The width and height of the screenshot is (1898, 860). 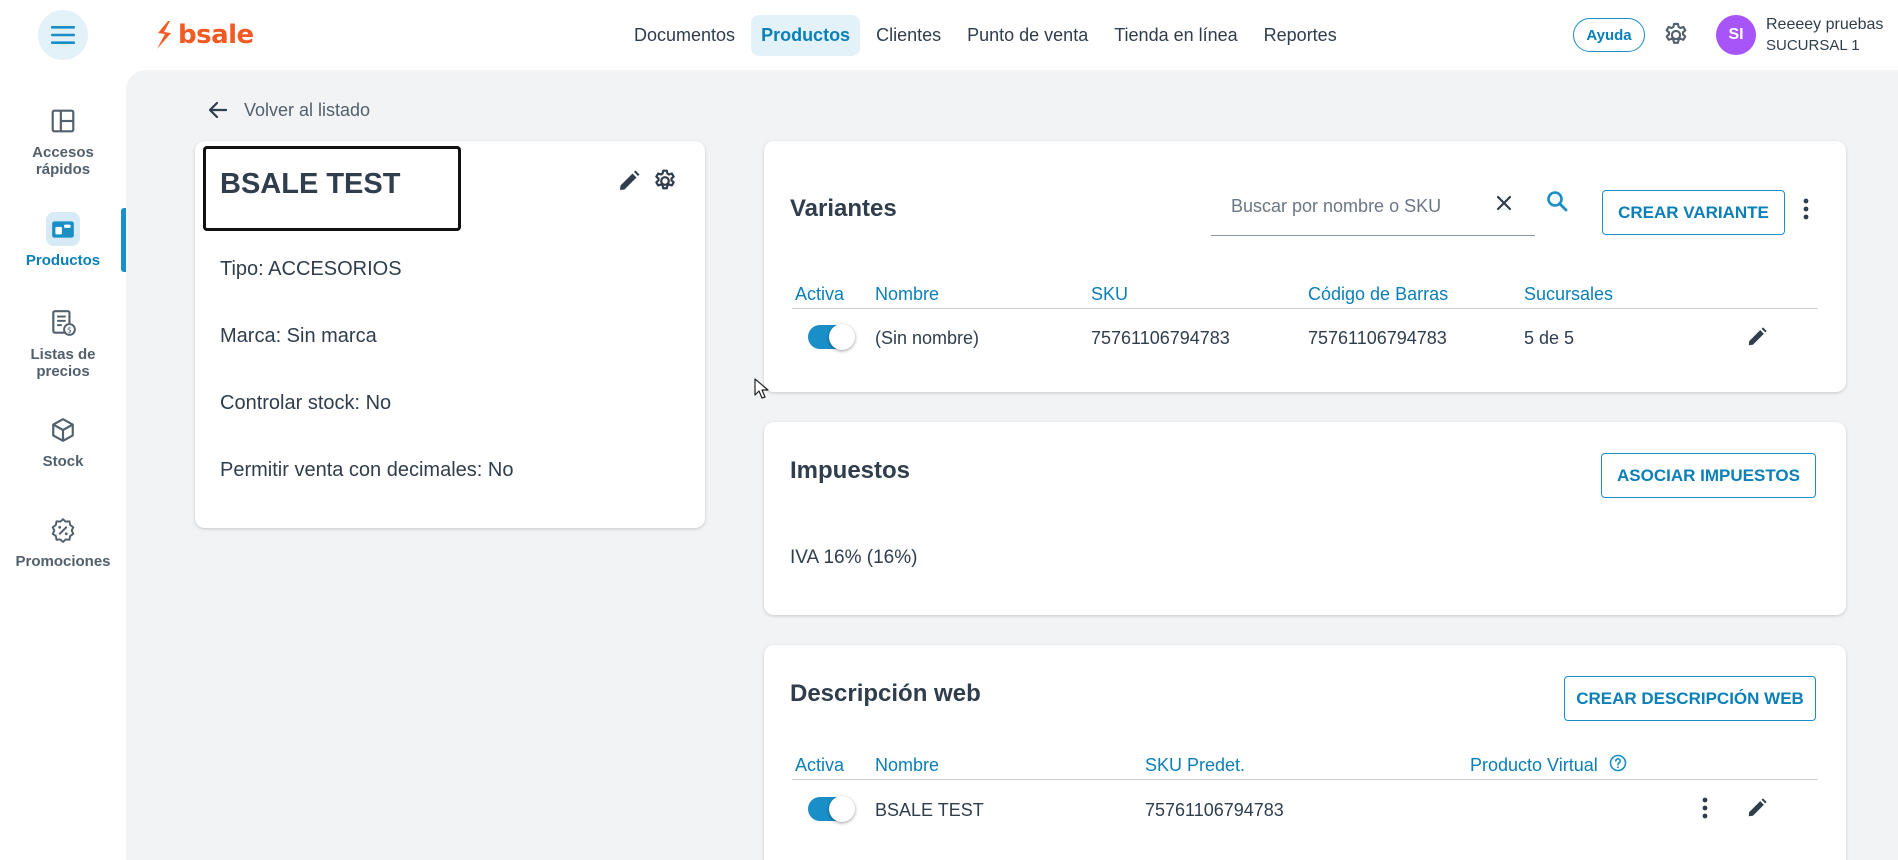 What do you see at coordinates (927, 338) in the screenshot?
I see `variant-name: (Sin nombre)` at bounding box center [927, 338].